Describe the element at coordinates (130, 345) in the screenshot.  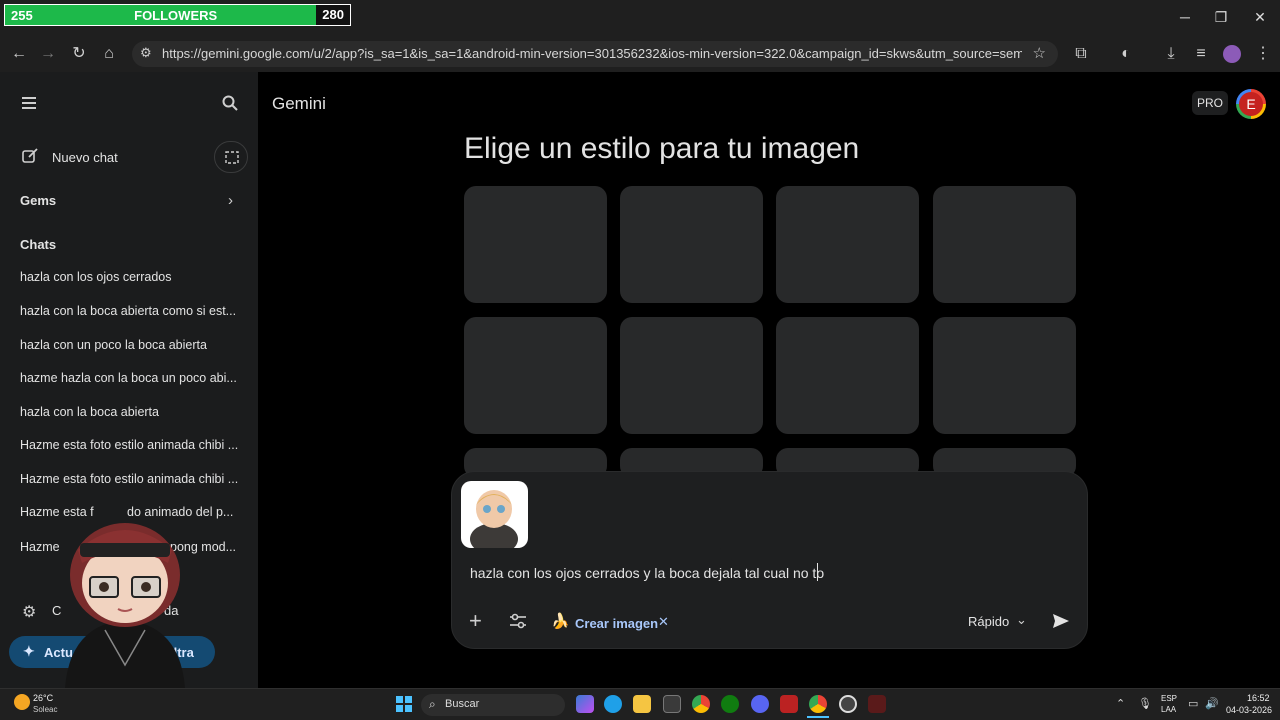
I see `chat-item: hazla con un poco la boca abierta` at that location.